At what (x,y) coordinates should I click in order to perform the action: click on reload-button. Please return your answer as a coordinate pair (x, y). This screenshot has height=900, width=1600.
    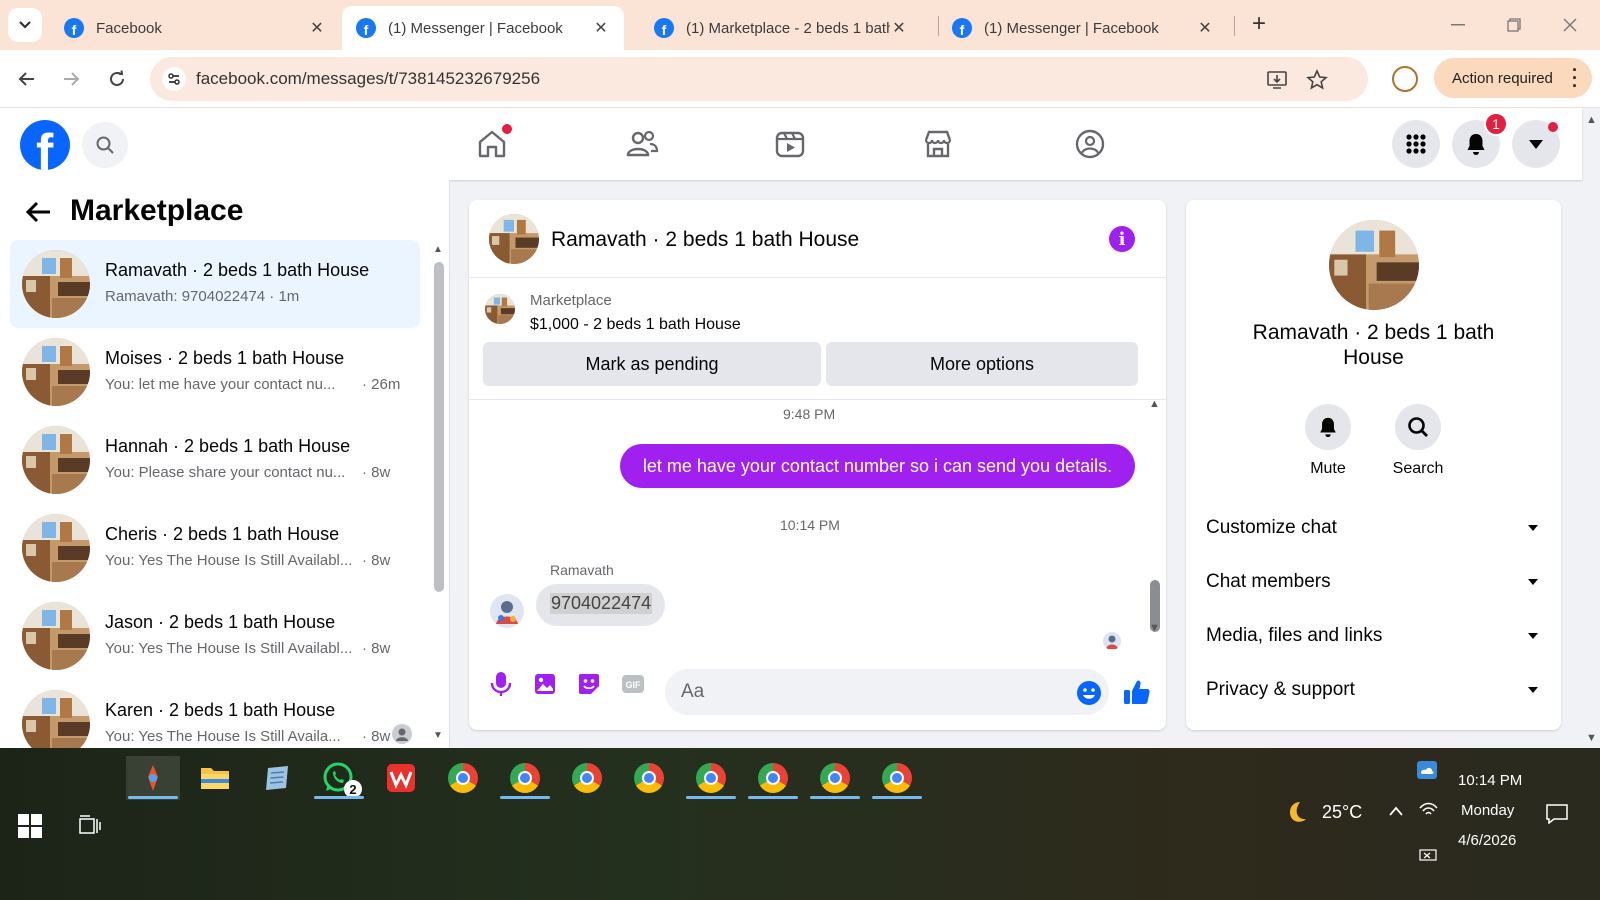
    Looking at the image, I should click on (117, 79).